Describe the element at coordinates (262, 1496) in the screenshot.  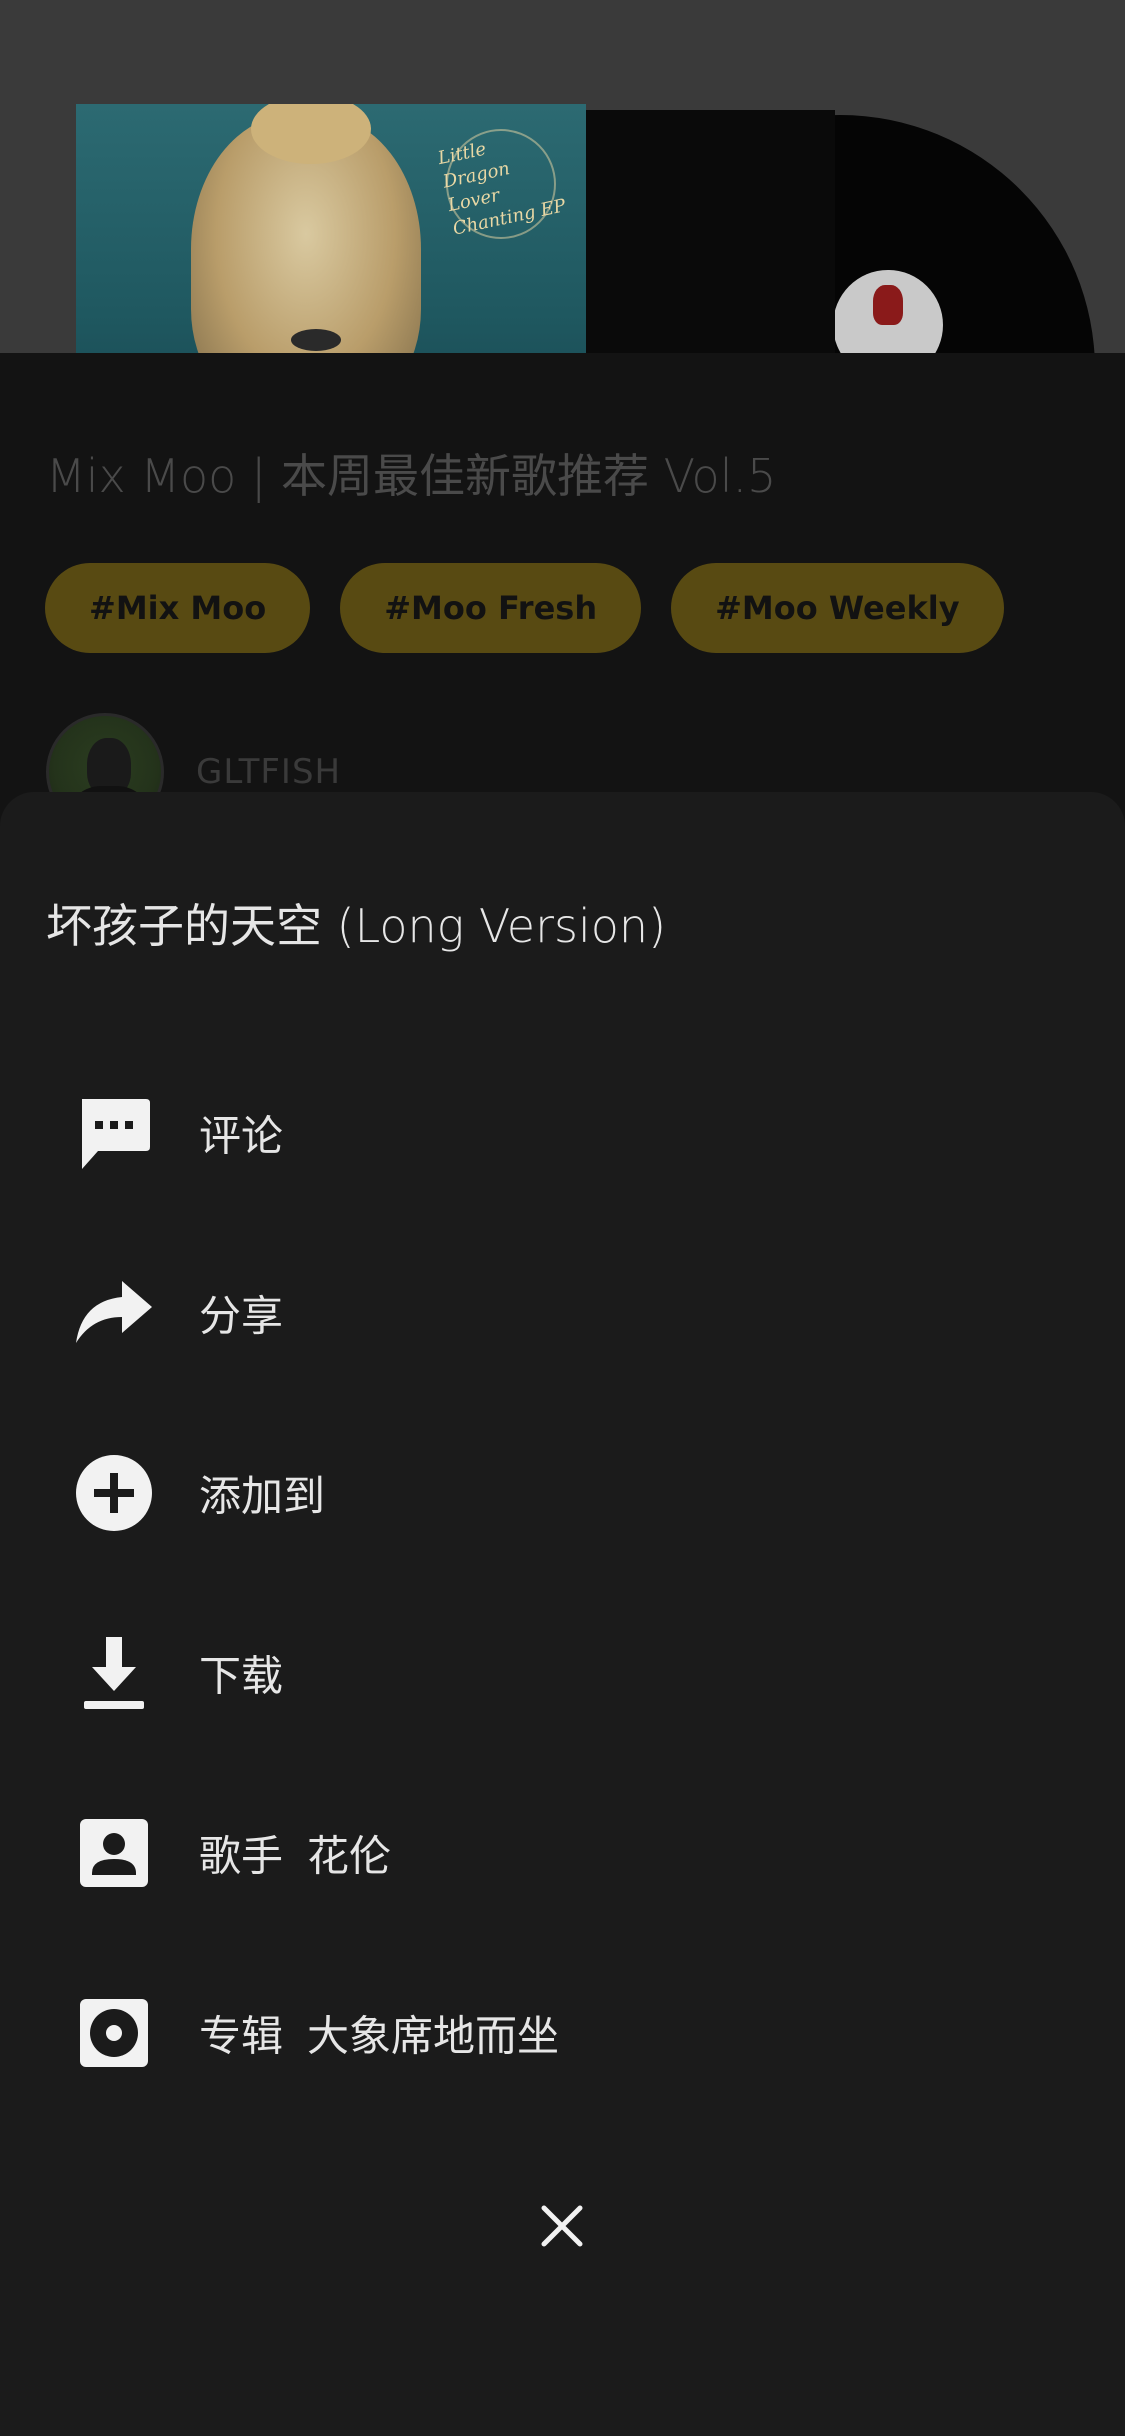
I see `menu-item-add-to-label: 添加到` at that location.